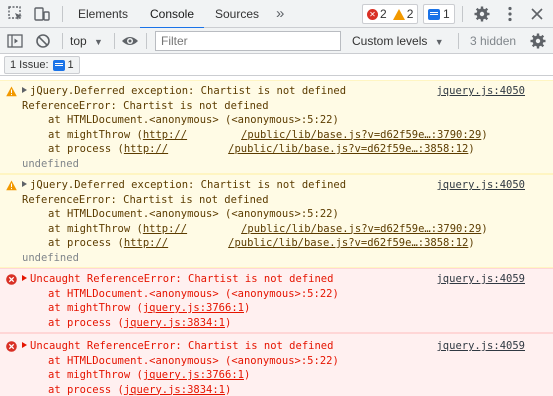  What do you see at coordinates (29, 65) in the screenshot?
I see `issues-label: 1 Issue:` at bounding box center [29, 65].